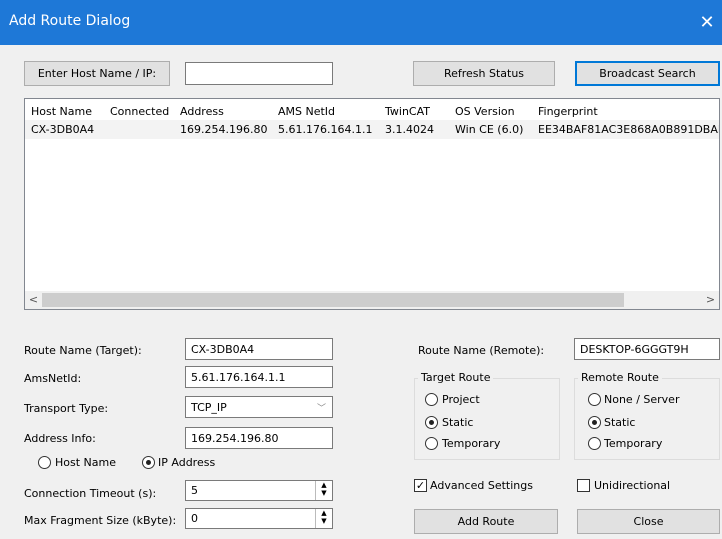  I want to click on broadcast-search-button: Broadcast Search, so click(647, 73).